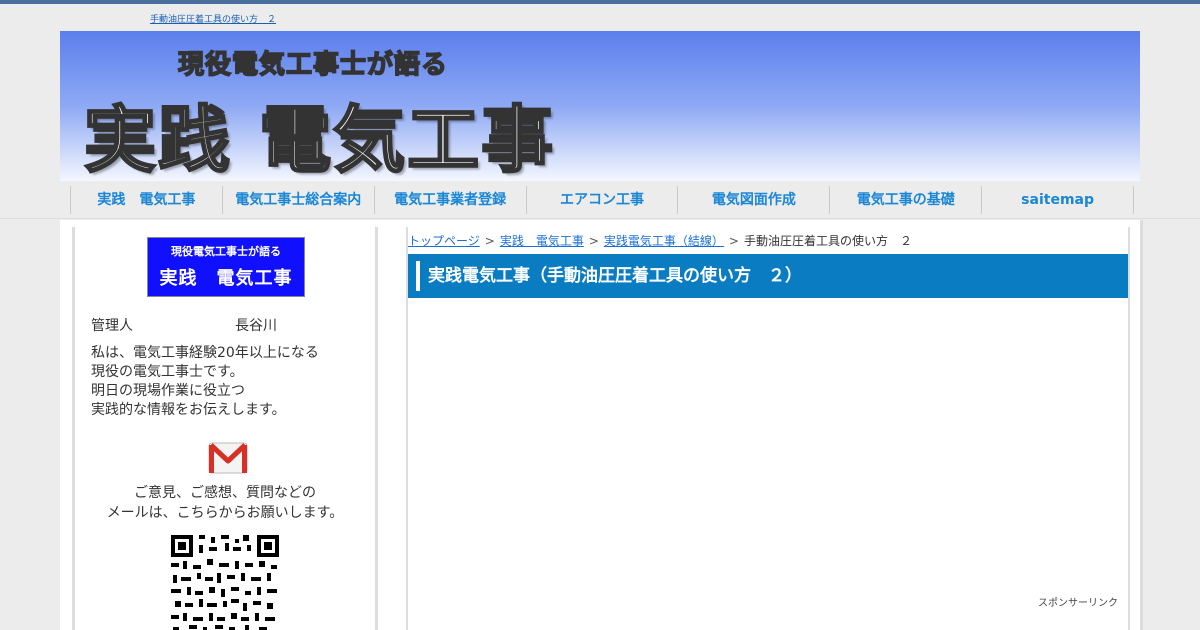 The width and height of the screenshot is (1200, 630). Describe the element at coordinates (188, 410) in the screenshot. I see `intro-line: 実践的な情報をお伝えします。` at that location.